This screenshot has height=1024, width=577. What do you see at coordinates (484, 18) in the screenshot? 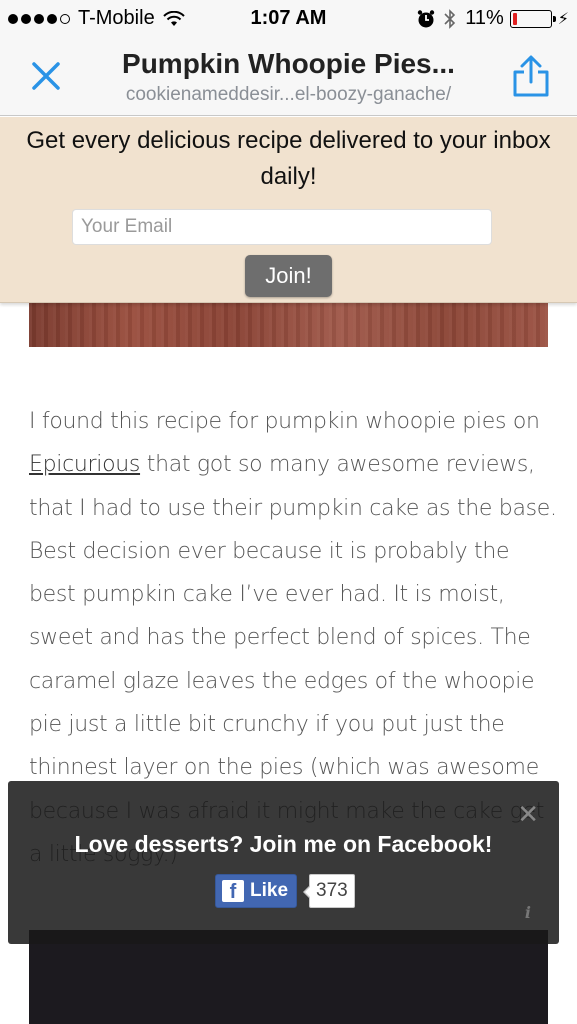
I see `battery-percent: 11%` at bounding box center [484, 18].